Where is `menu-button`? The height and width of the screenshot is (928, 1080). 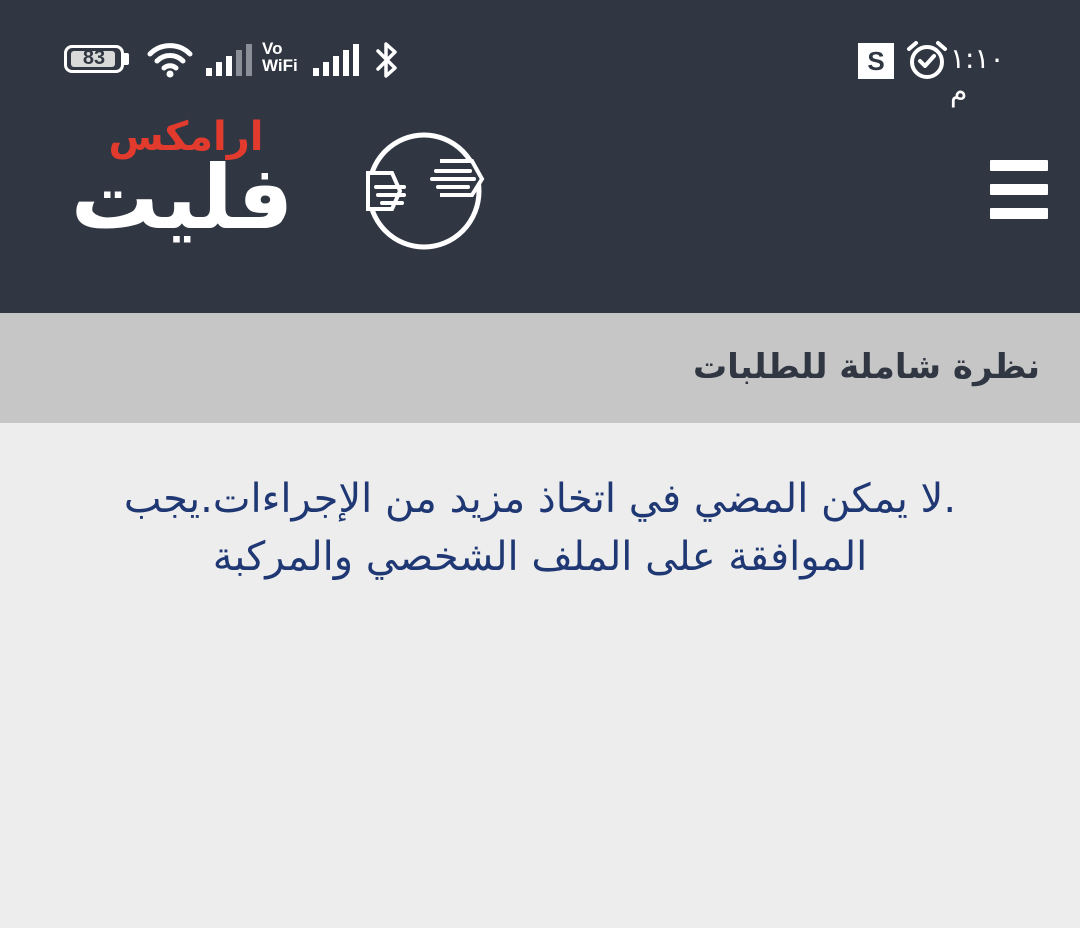
menu-button is located at coordinates (1019, 190).